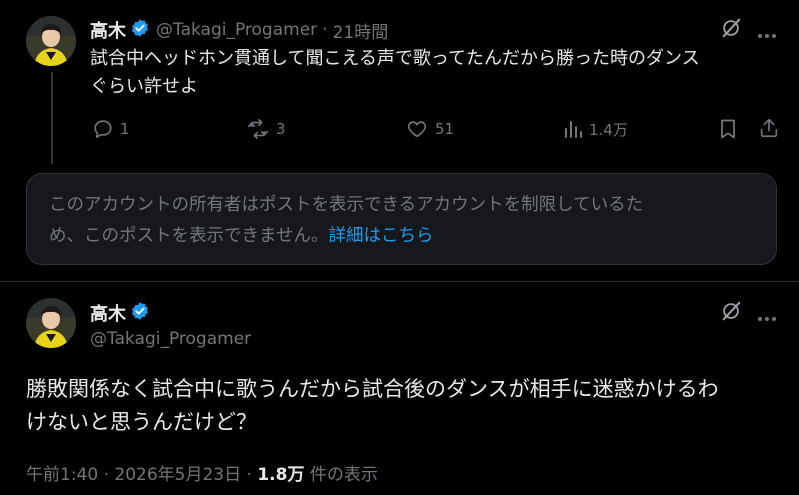  Describe the element at coordinates (52, 118) in the screenshot. I see `thread-line` at that location.